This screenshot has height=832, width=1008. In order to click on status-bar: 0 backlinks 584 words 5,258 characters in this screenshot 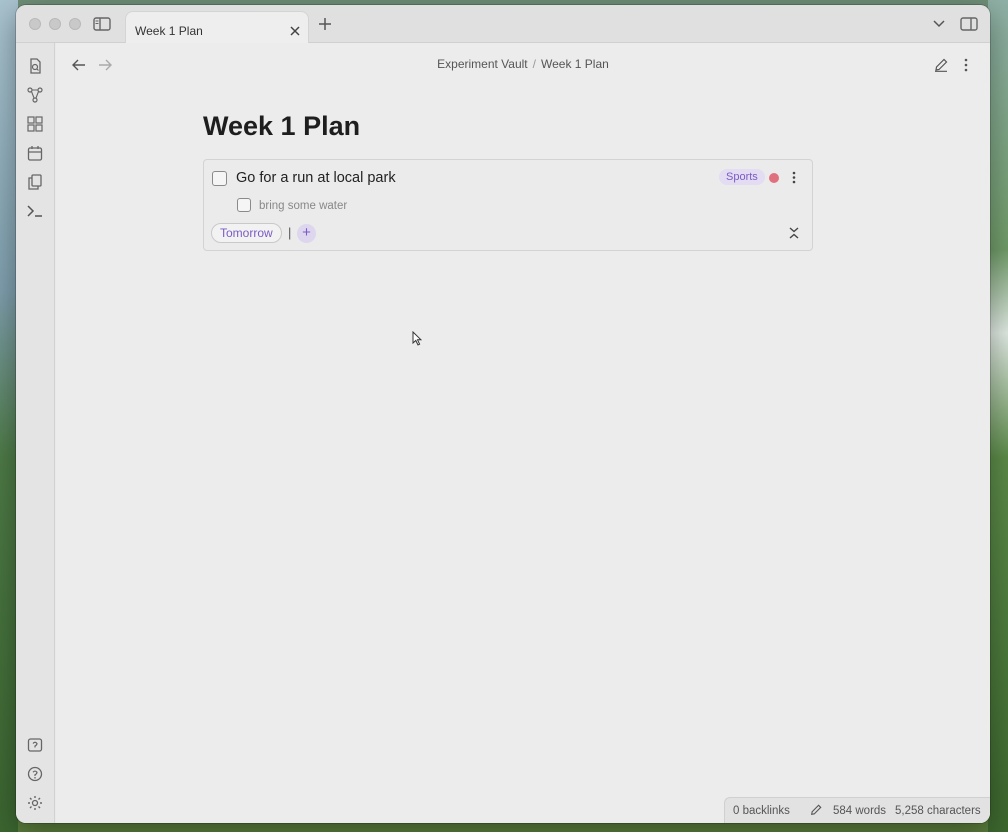, I will do `click(857, 810)`.